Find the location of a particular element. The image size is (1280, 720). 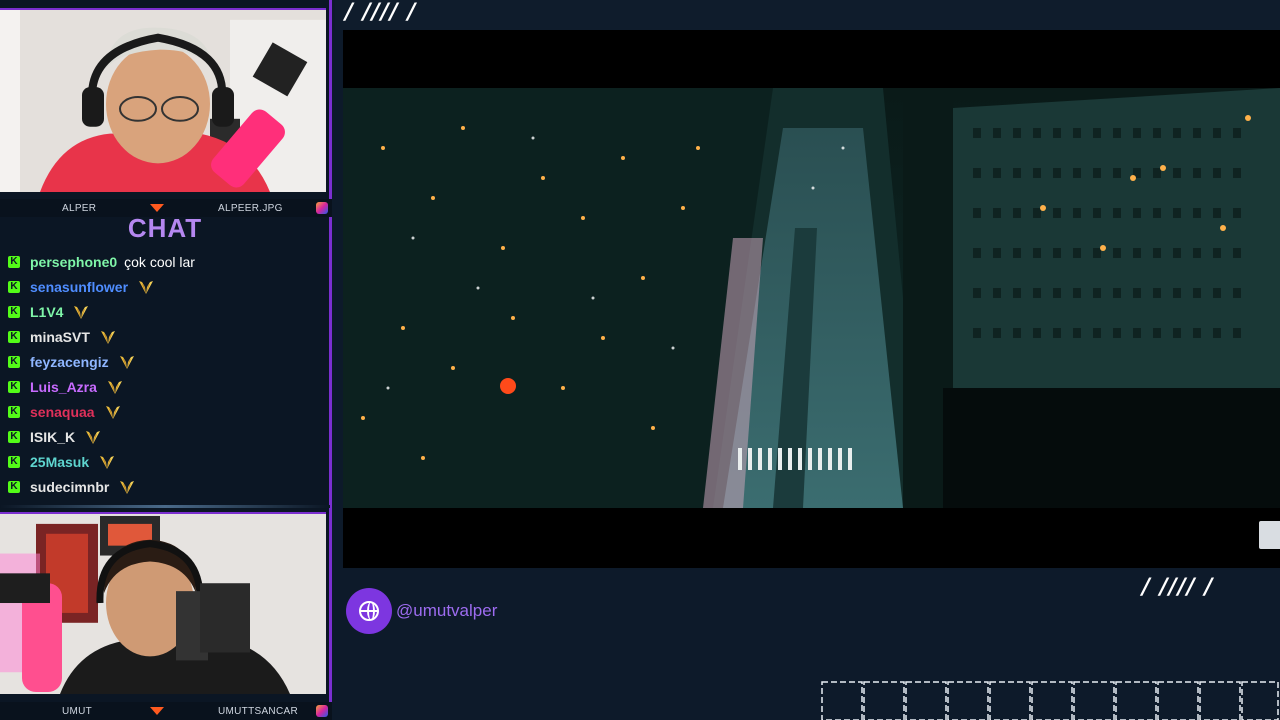

chat-message: K L1V4 is located at coordinates (166, 311).